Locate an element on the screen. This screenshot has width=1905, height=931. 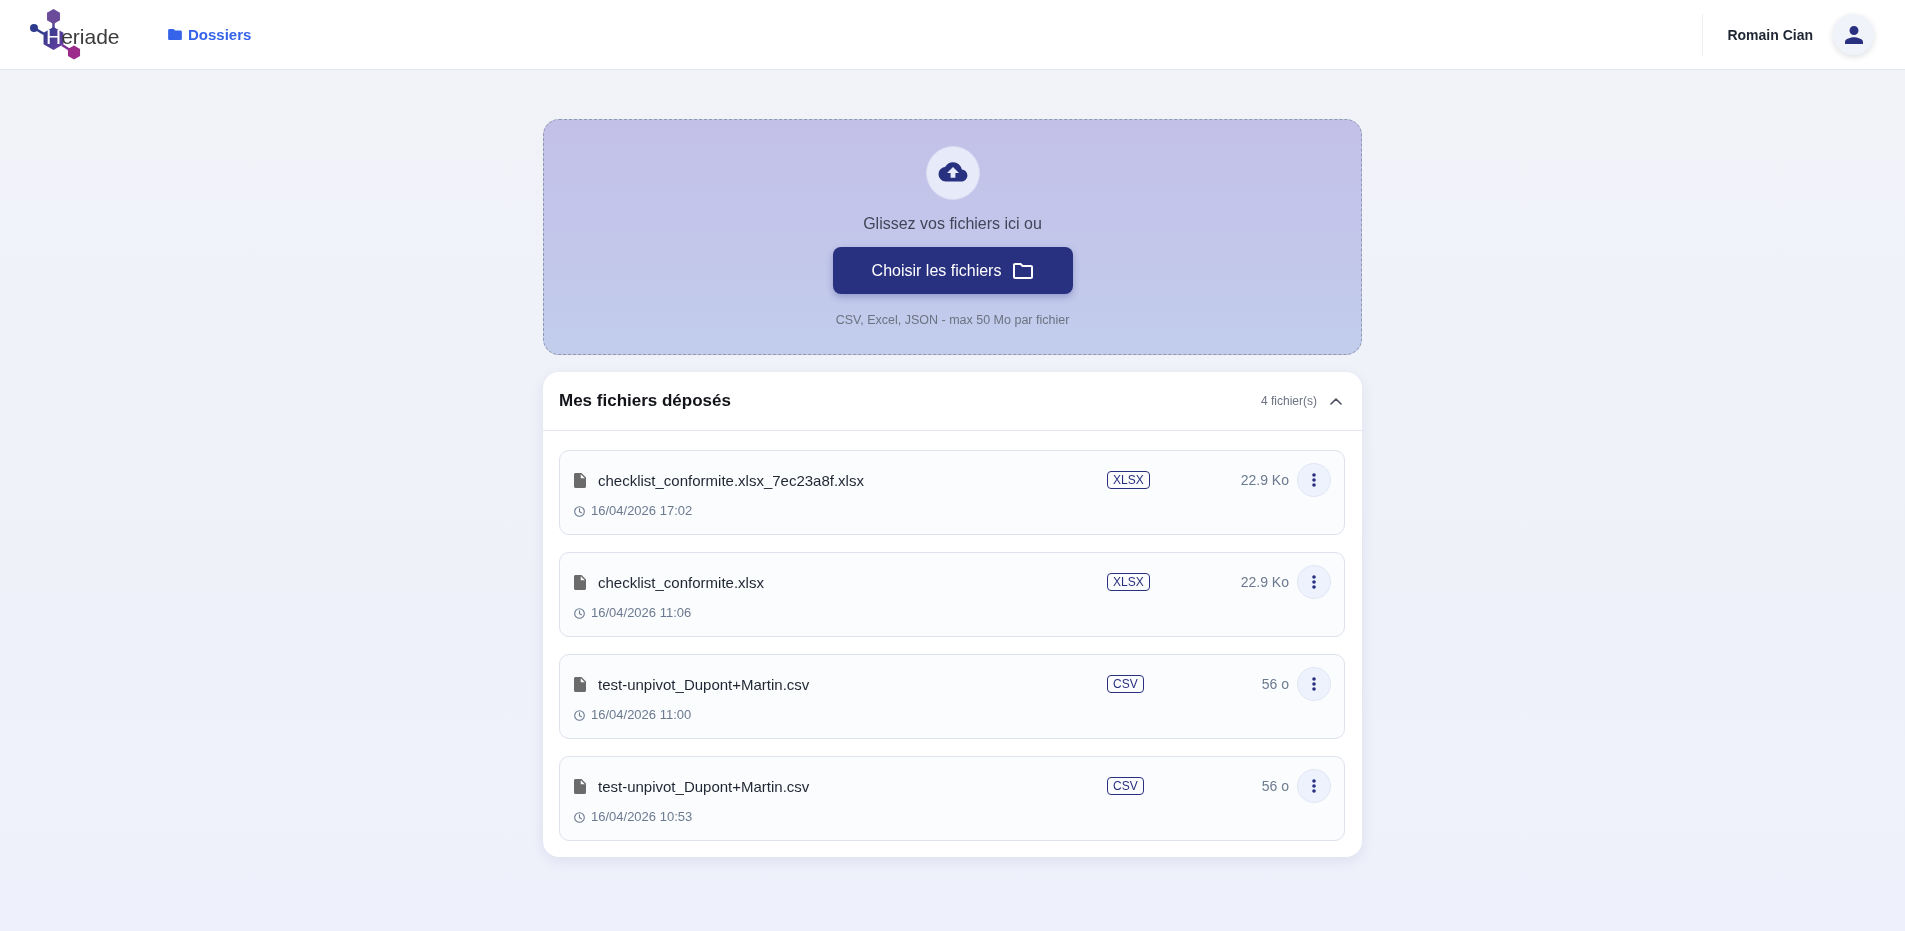
file-hint: CSV, Excel, JSON - max 50 Mo par fichier is located at coordinates (952, 320).